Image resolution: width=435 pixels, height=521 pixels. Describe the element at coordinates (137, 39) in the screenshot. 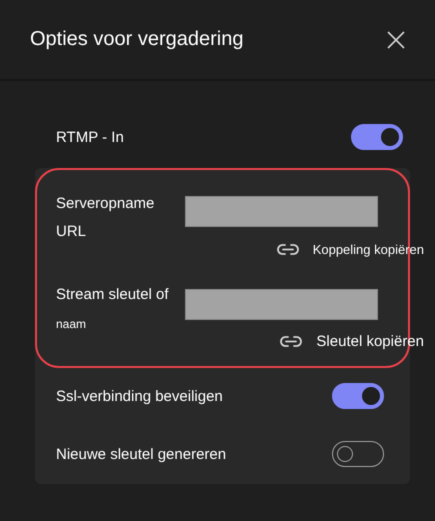

I see `dialog-title: Opties voor vergadering` at that location.